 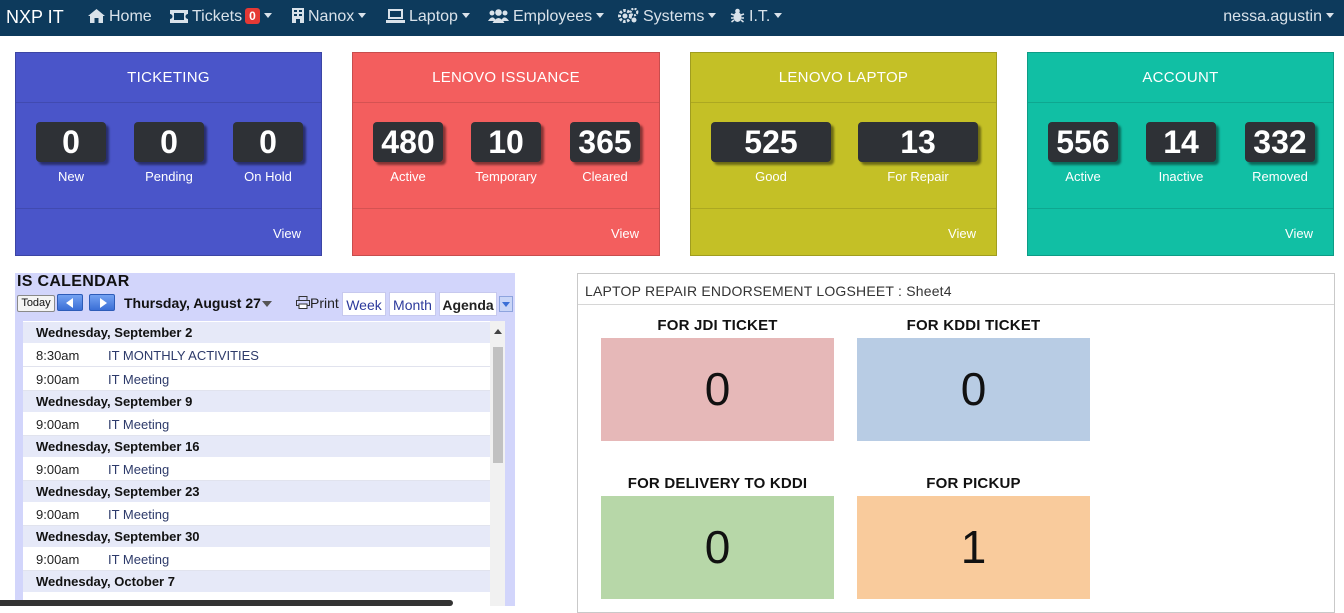 I want to click on gears-icon, so click(x=628, y=17).